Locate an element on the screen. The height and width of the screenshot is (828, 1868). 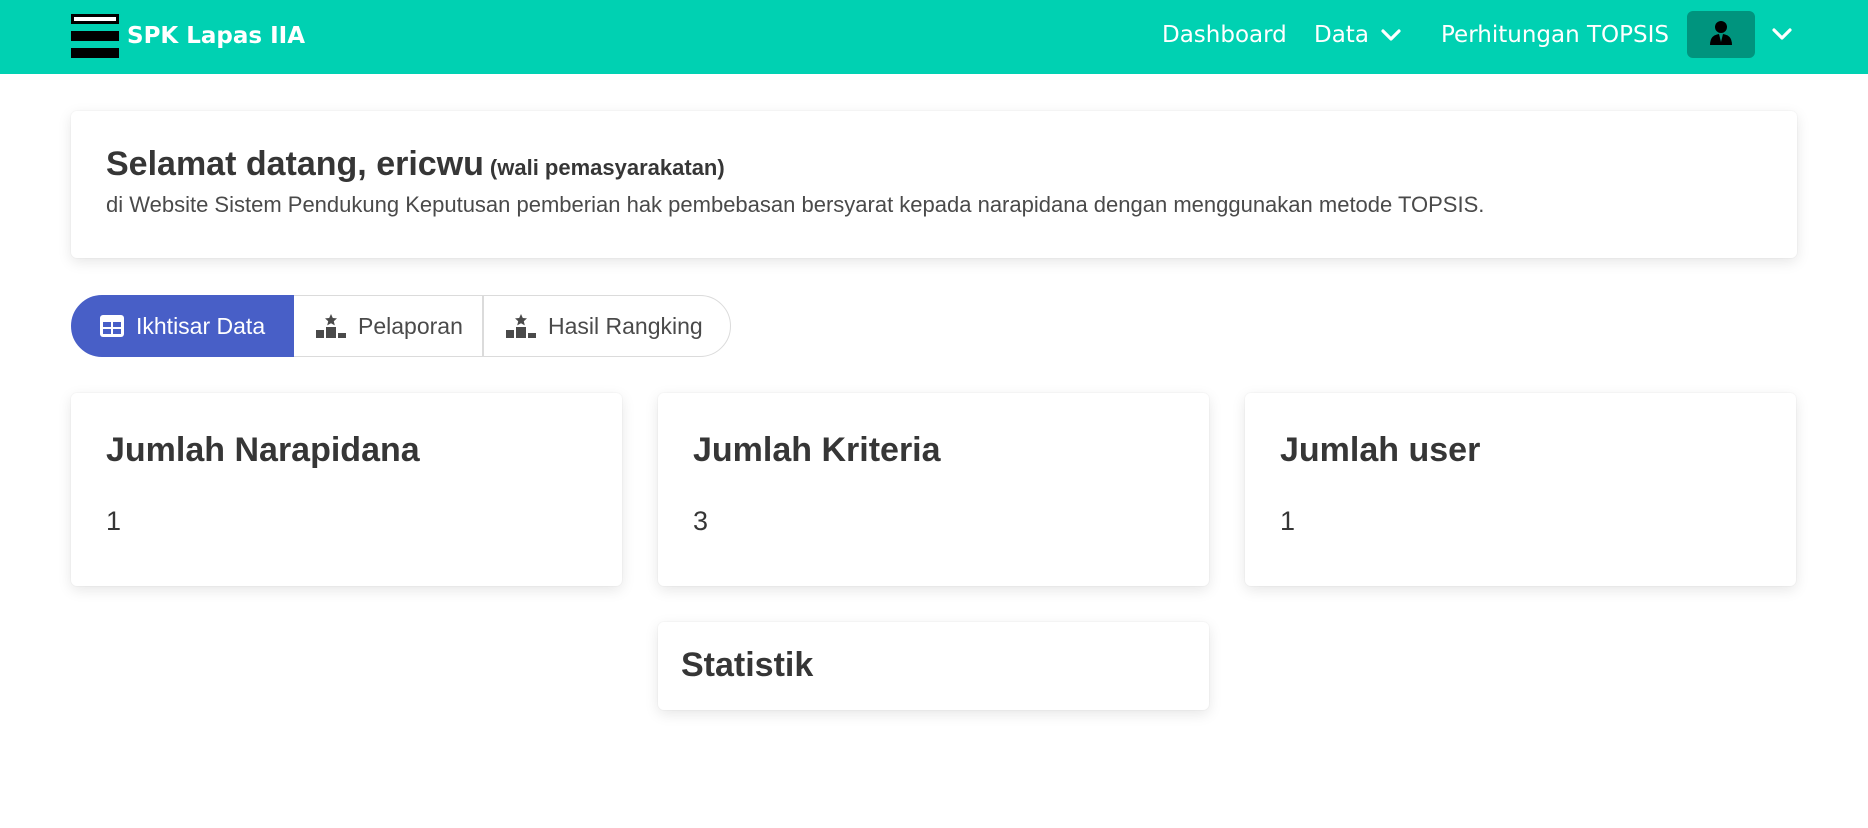
stat-card-kriteria: Jumlah Kriteria 3 is located at coordinates (933, 489).